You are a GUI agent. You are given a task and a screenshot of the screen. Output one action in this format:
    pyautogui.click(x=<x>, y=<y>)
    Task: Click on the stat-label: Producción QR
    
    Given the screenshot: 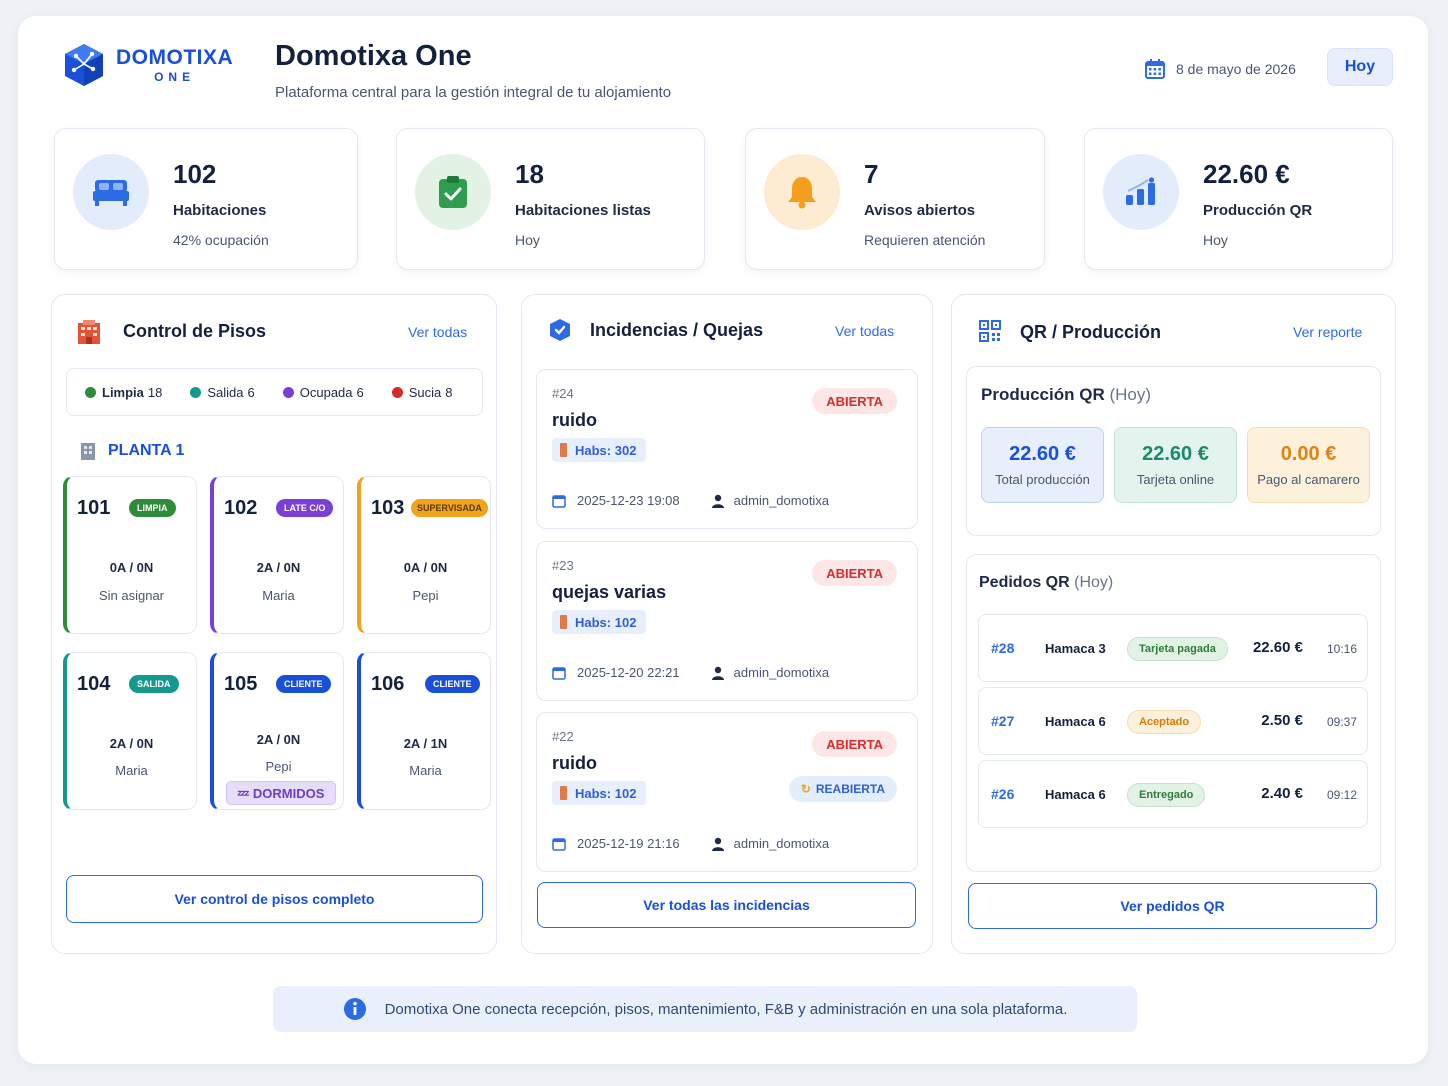 What is the action you would take?
    pyautogui.click(x=1258, y=210)
    